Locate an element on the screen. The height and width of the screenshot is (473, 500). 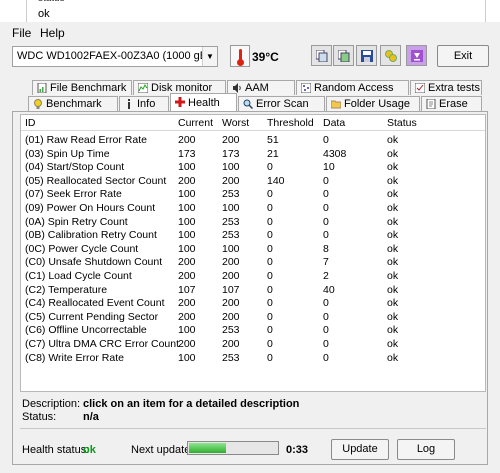
copy-image-icon is located at coordinates (344, 56).